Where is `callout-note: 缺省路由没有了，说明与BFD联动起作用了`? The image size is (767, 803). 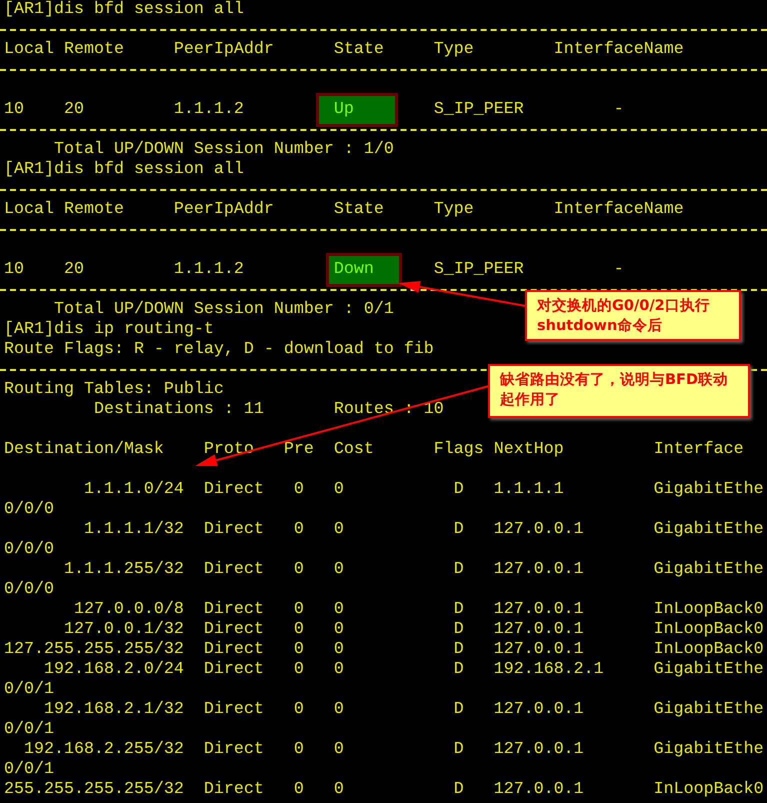
callout-note: 缺省路由没有了，说明与BFD联动起作用了 is located at coordinates (619, 391).